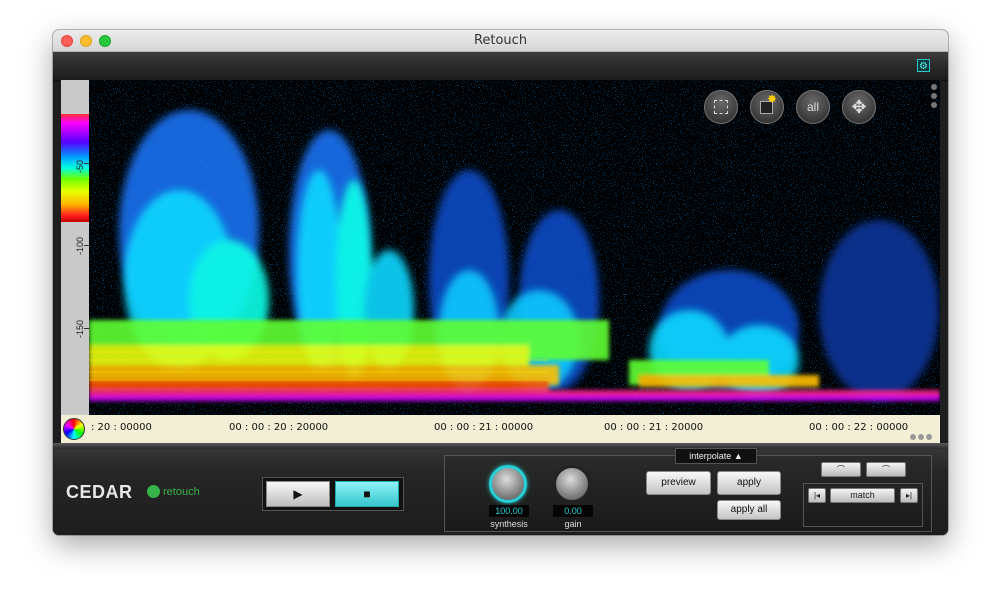 The image size is (1000, 611). What do you see at coordinates (749, 510) in the screenshot?
I see `apply-all-button: apply all` at bounding box center [749, 510].